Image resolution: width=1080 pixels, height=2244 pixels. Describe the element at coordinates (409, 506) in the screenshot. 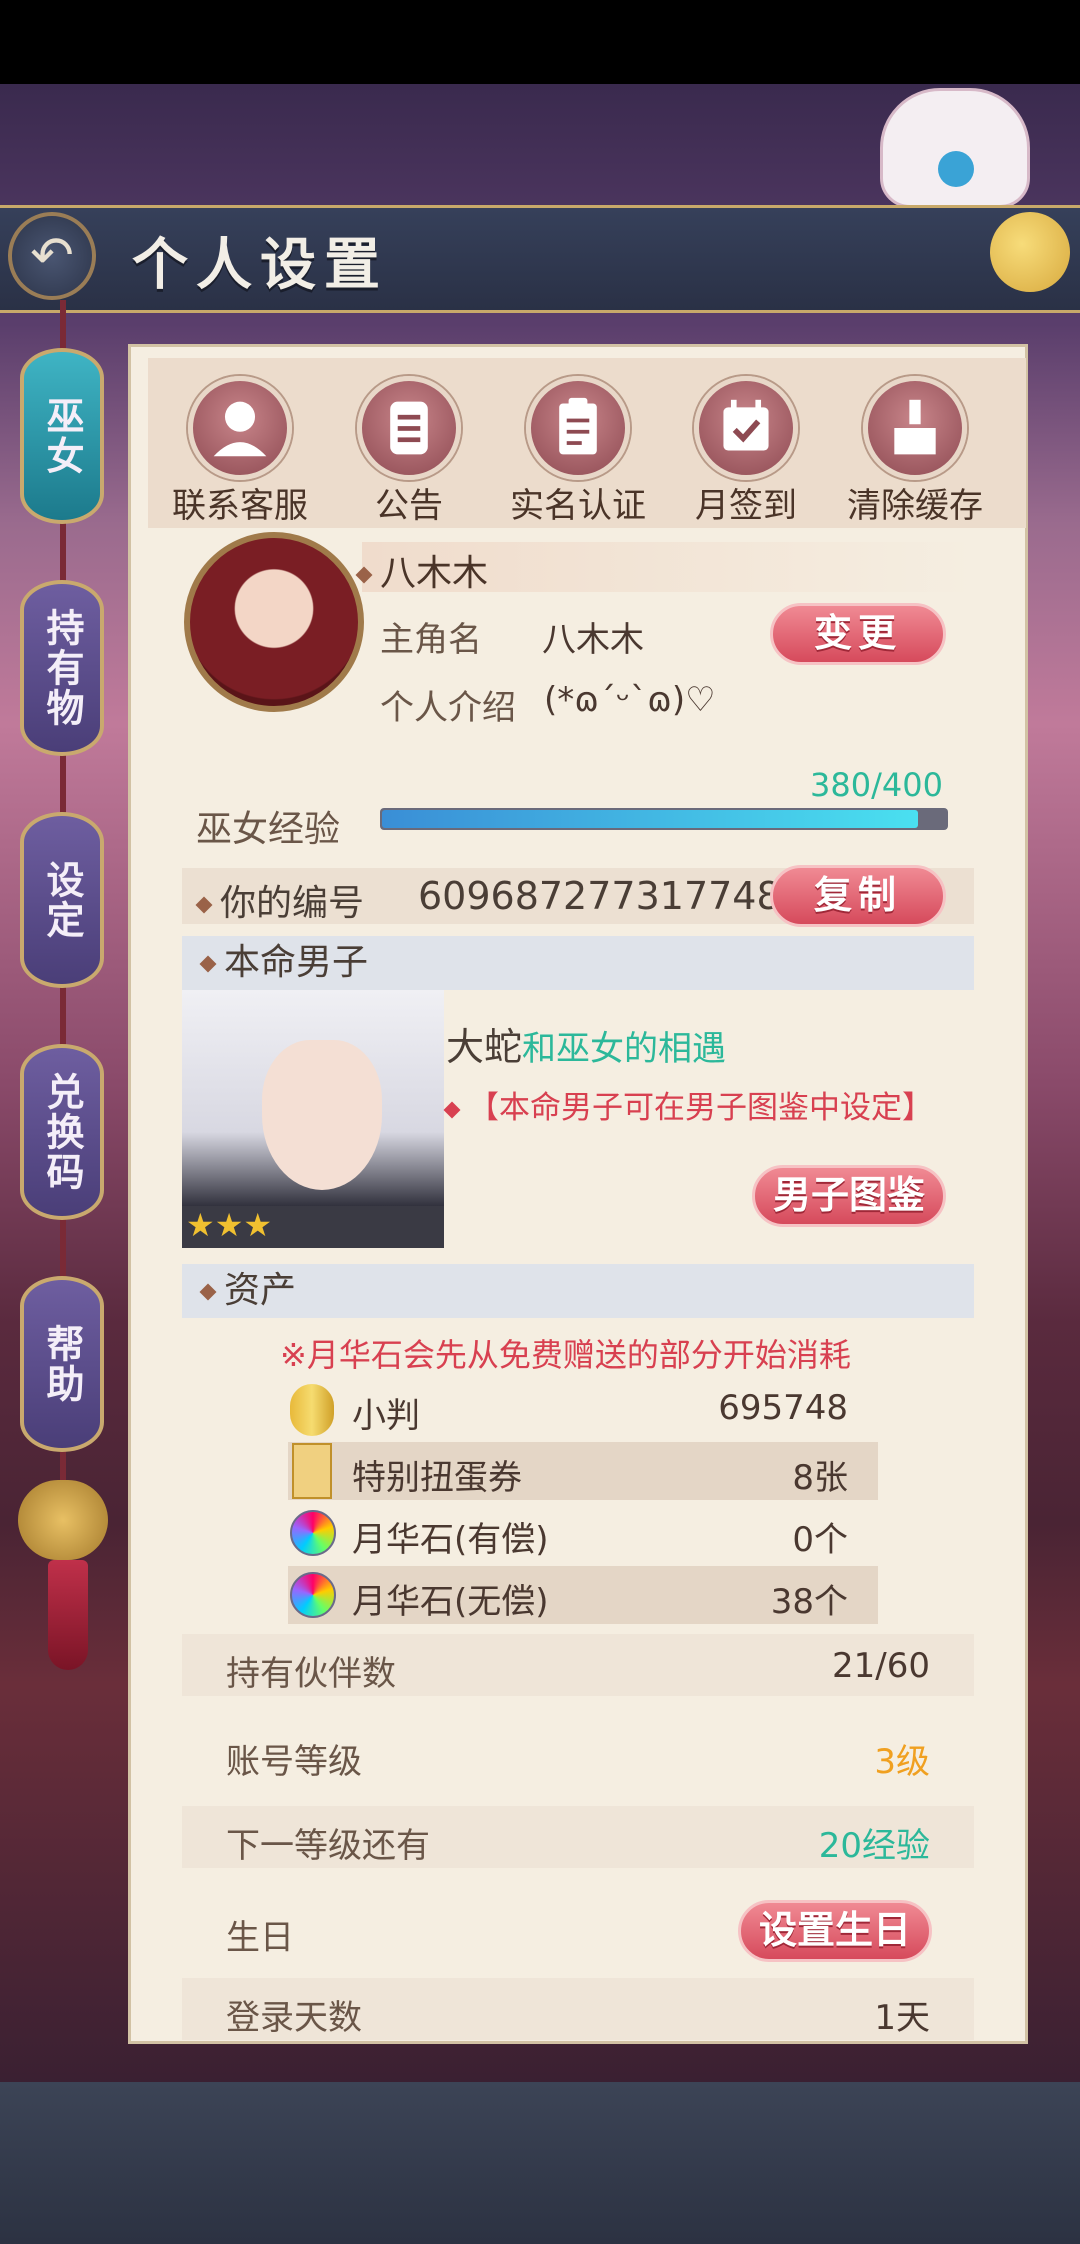

I see `announcement-label: 公告` at that location.